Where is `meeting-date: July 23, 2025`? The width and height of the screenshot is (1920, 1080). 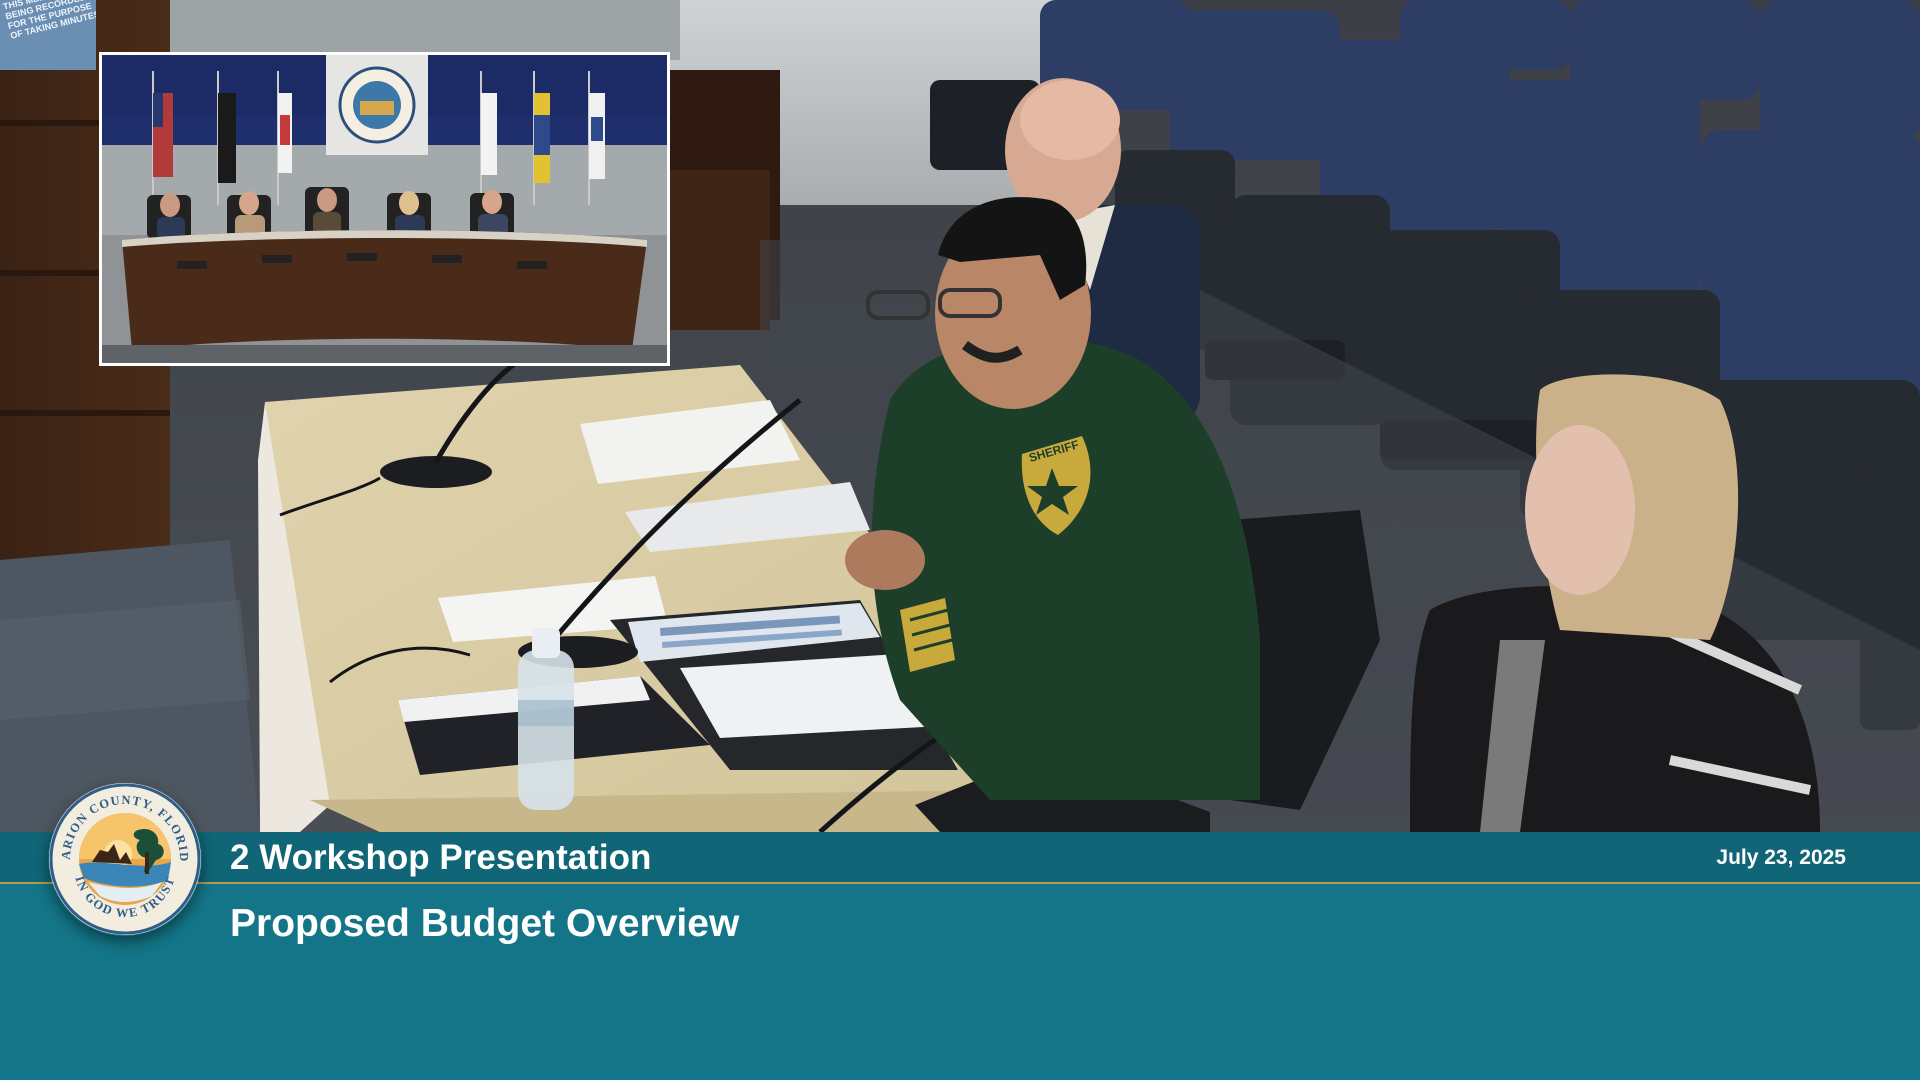 meeting-date: July 23, 2025 is located at coordinates (1781, 857).